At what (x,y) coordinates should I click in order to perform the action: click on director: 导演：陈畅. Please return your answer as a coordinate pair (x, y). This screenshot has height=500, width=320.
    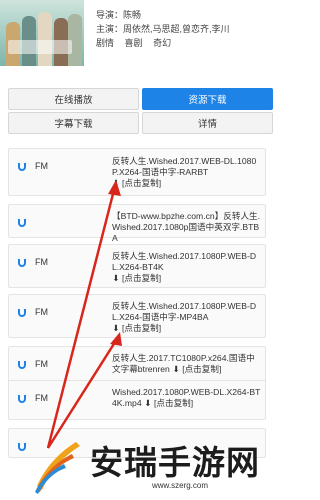
    Looking at the image, I should click on (119, 15).